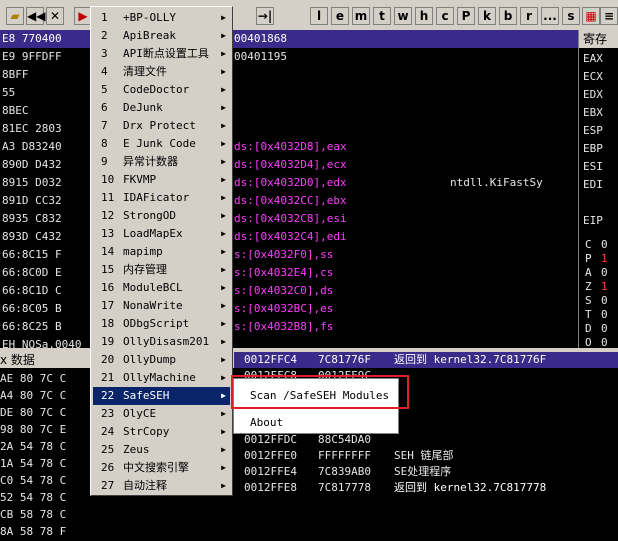  Describe the element at coordinates (161, 486) in the screenshot. I see `plugin-menu-item: 27 自动注释 ▶` at that location.